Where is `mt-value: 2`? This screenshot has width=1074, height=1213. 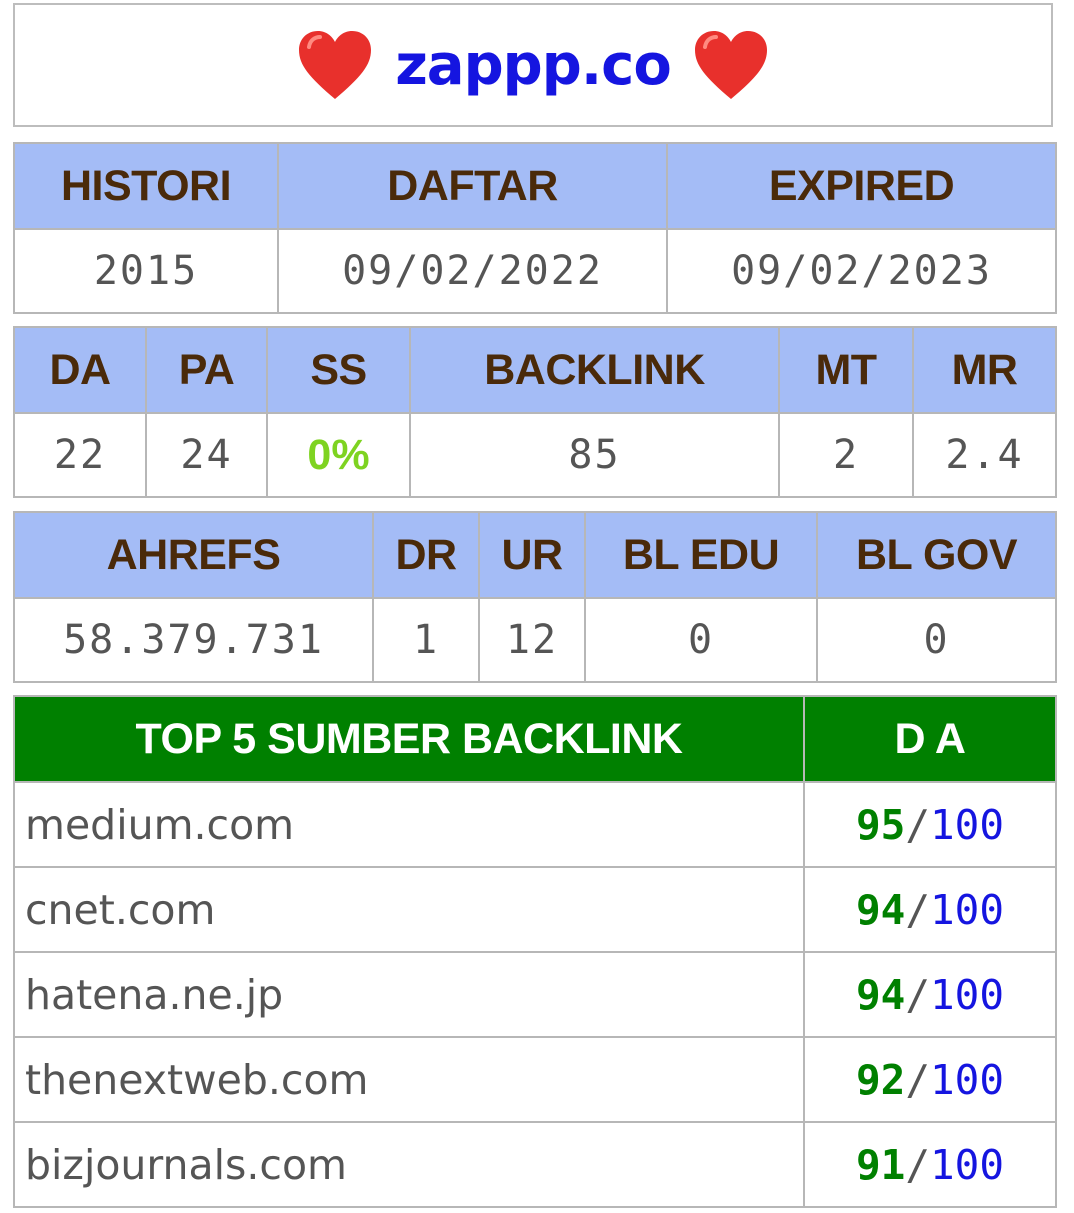
mt-value: 2 is located at coordinates (846, 455).